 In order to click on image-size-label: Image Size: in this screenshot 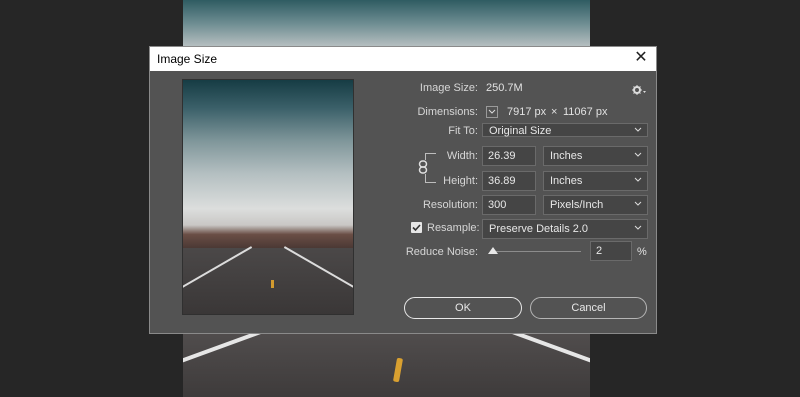, I will do `click(448, 88)`.